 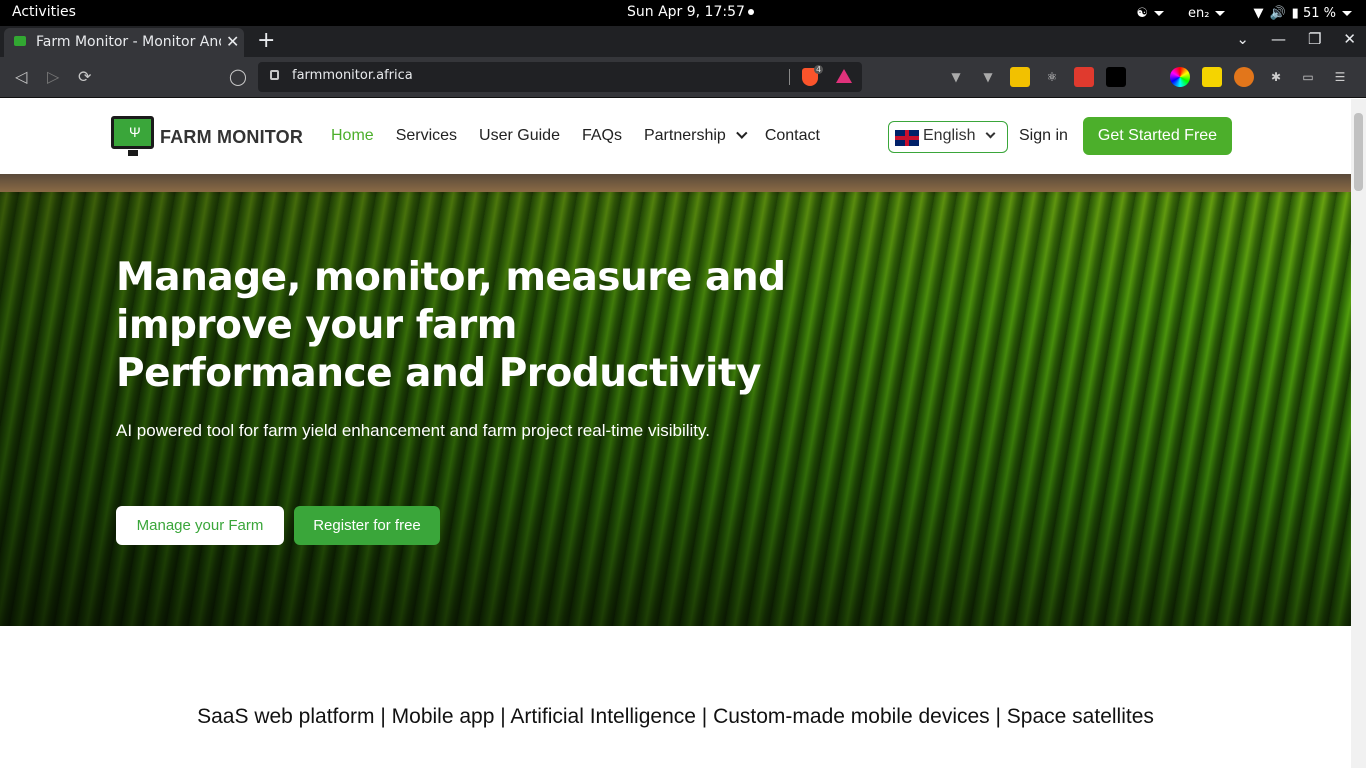 What do you see at coordinates (21, 76) in the screenshot?
I see `back-icon: ◁` at bounding box center [21, 76].